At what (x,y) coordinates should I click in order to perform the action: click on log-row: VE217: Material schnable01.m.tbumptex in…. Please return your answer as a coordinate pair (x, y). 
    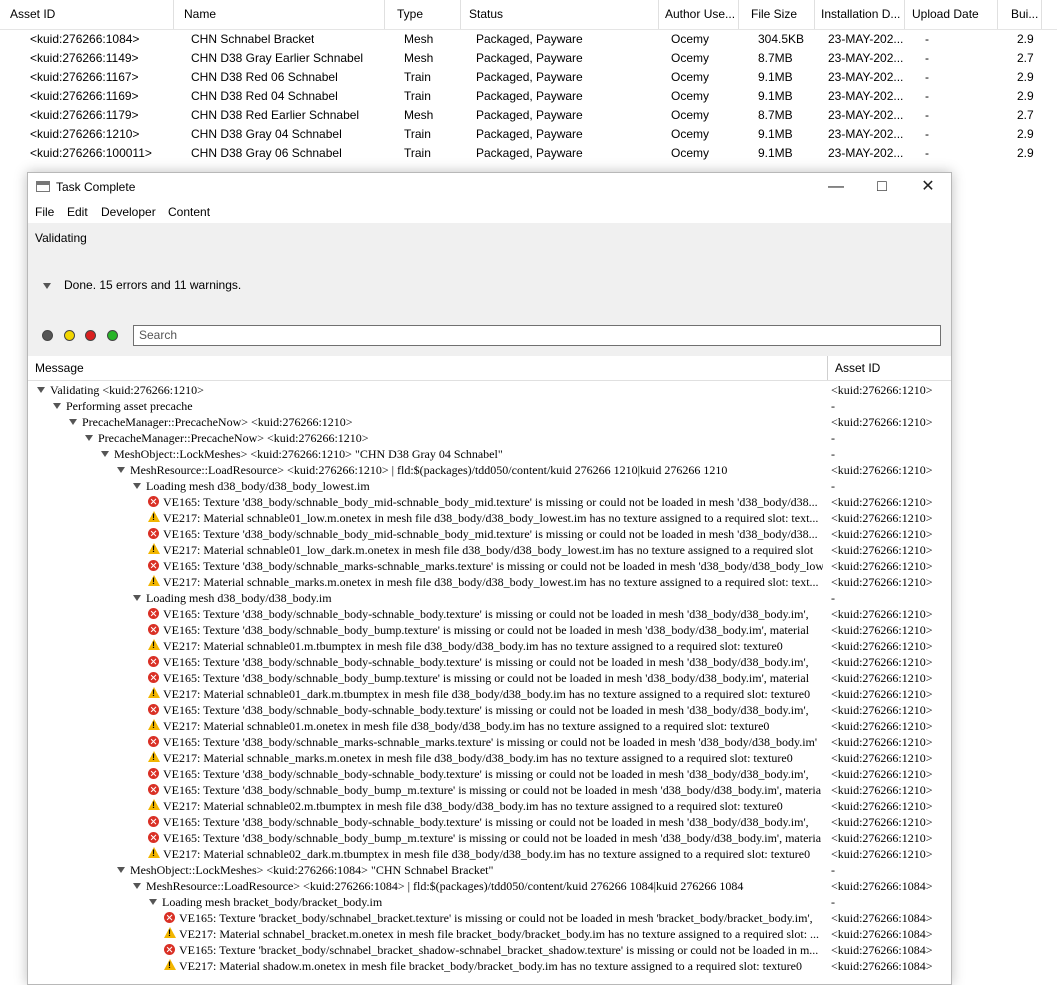
    Looking at the image, I should click on (489, 646).